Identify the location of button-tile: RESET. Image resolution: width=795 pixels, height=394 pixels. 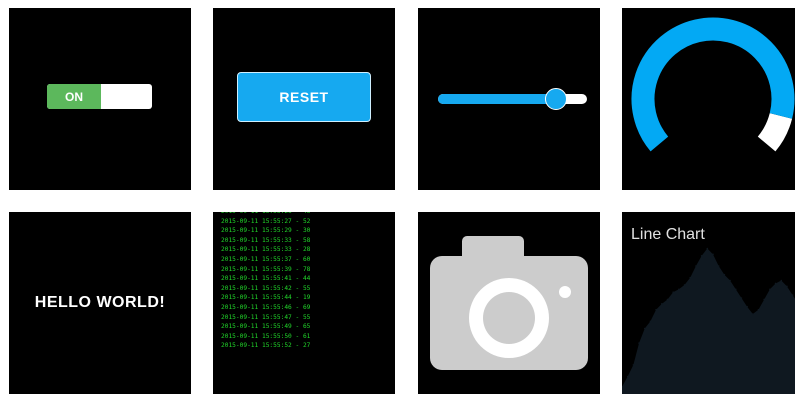
(304, 99).